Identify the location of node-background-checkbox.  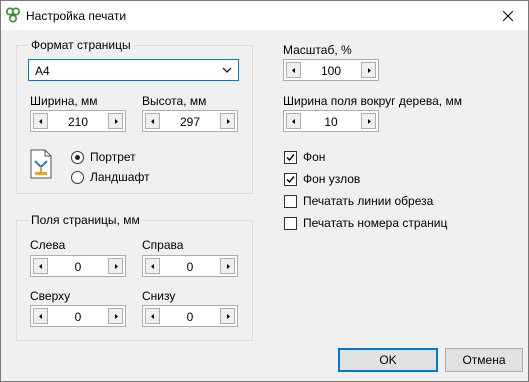
(290, 179).